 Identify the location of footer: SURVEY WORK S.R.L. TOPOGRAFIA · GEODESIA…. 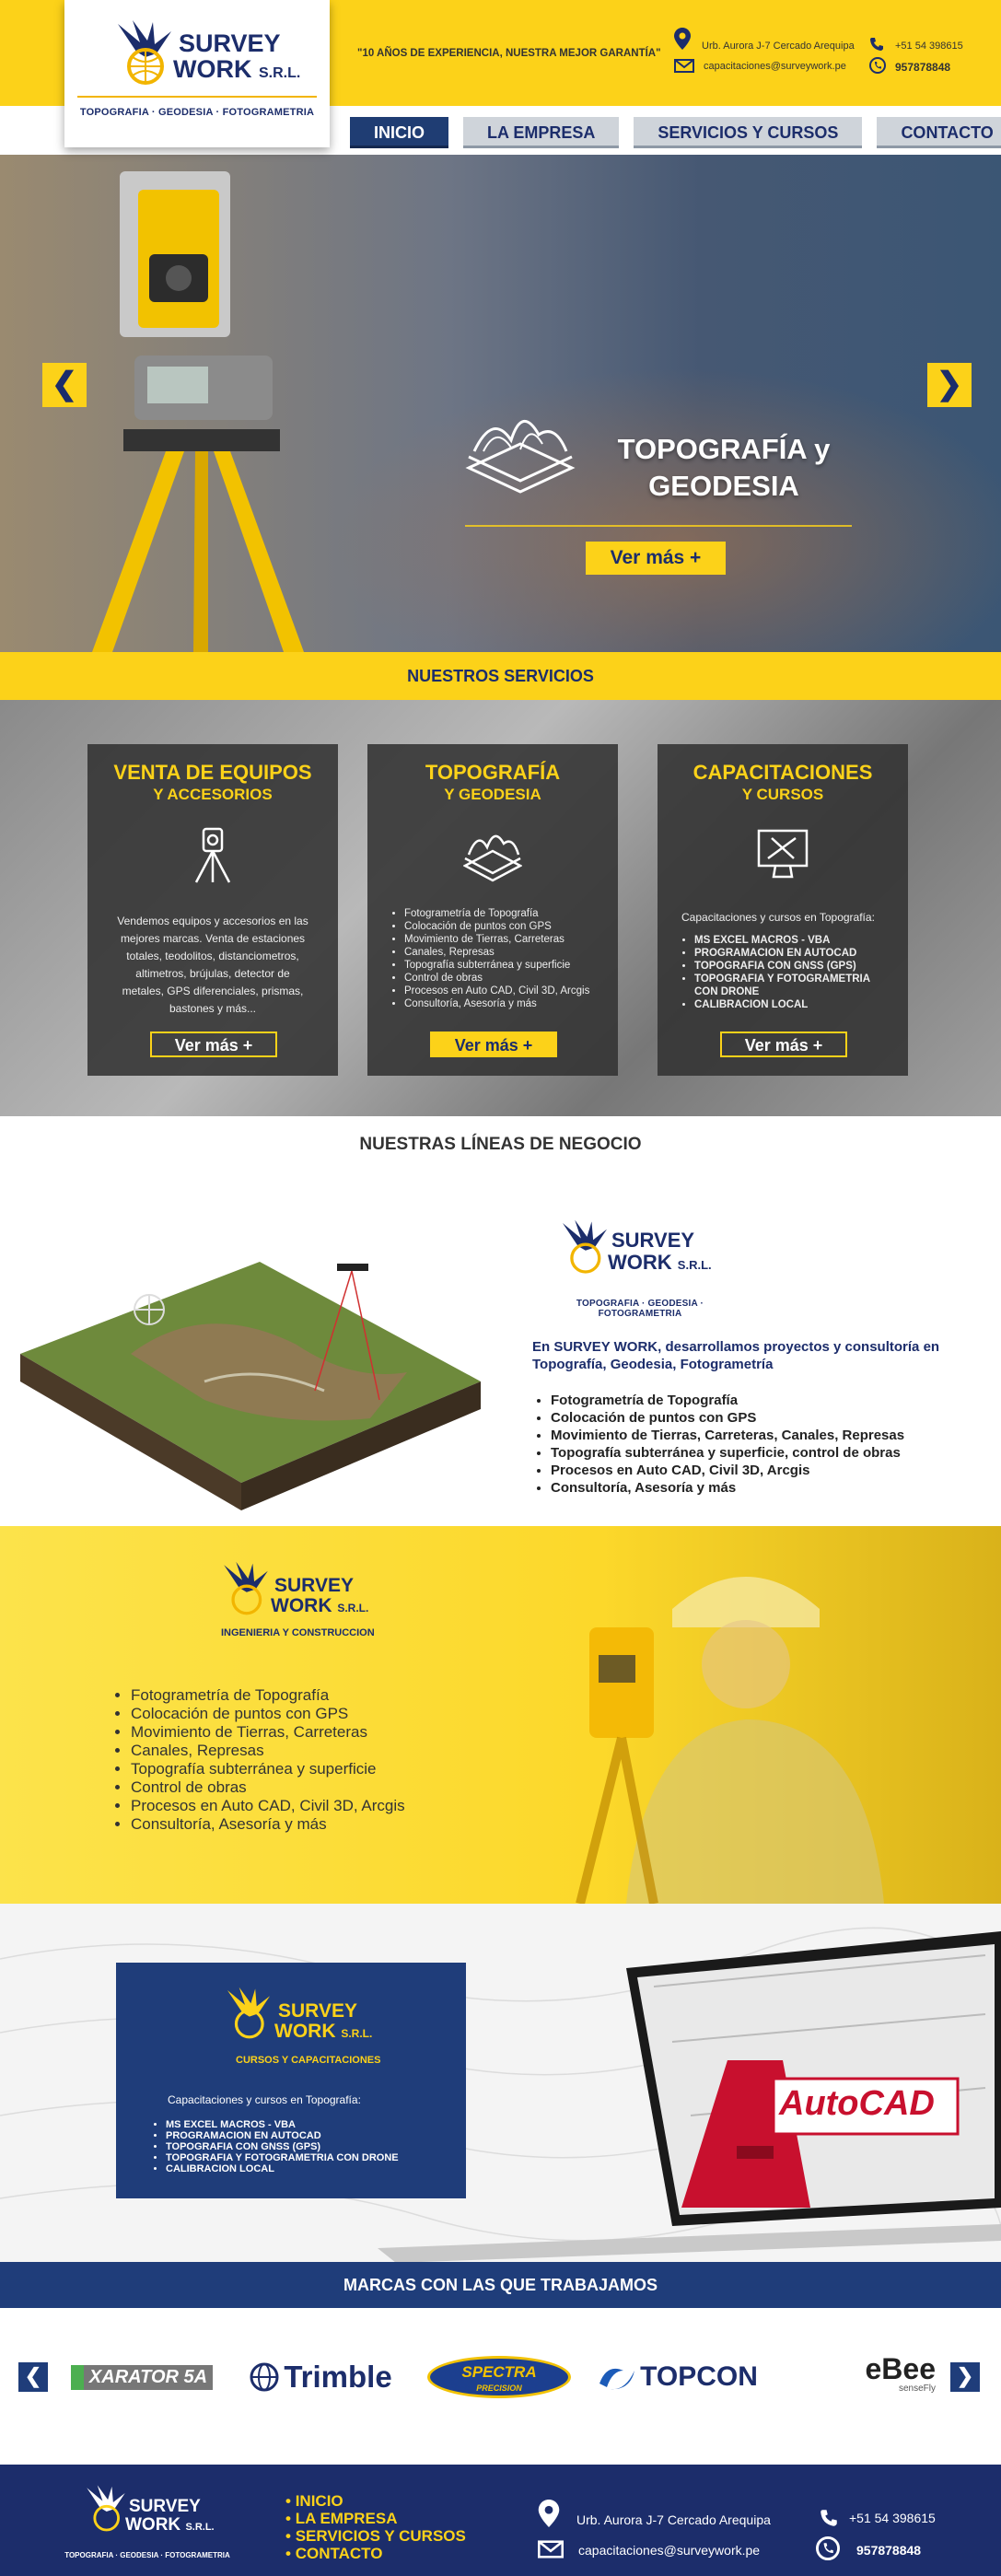
(500, 2520).